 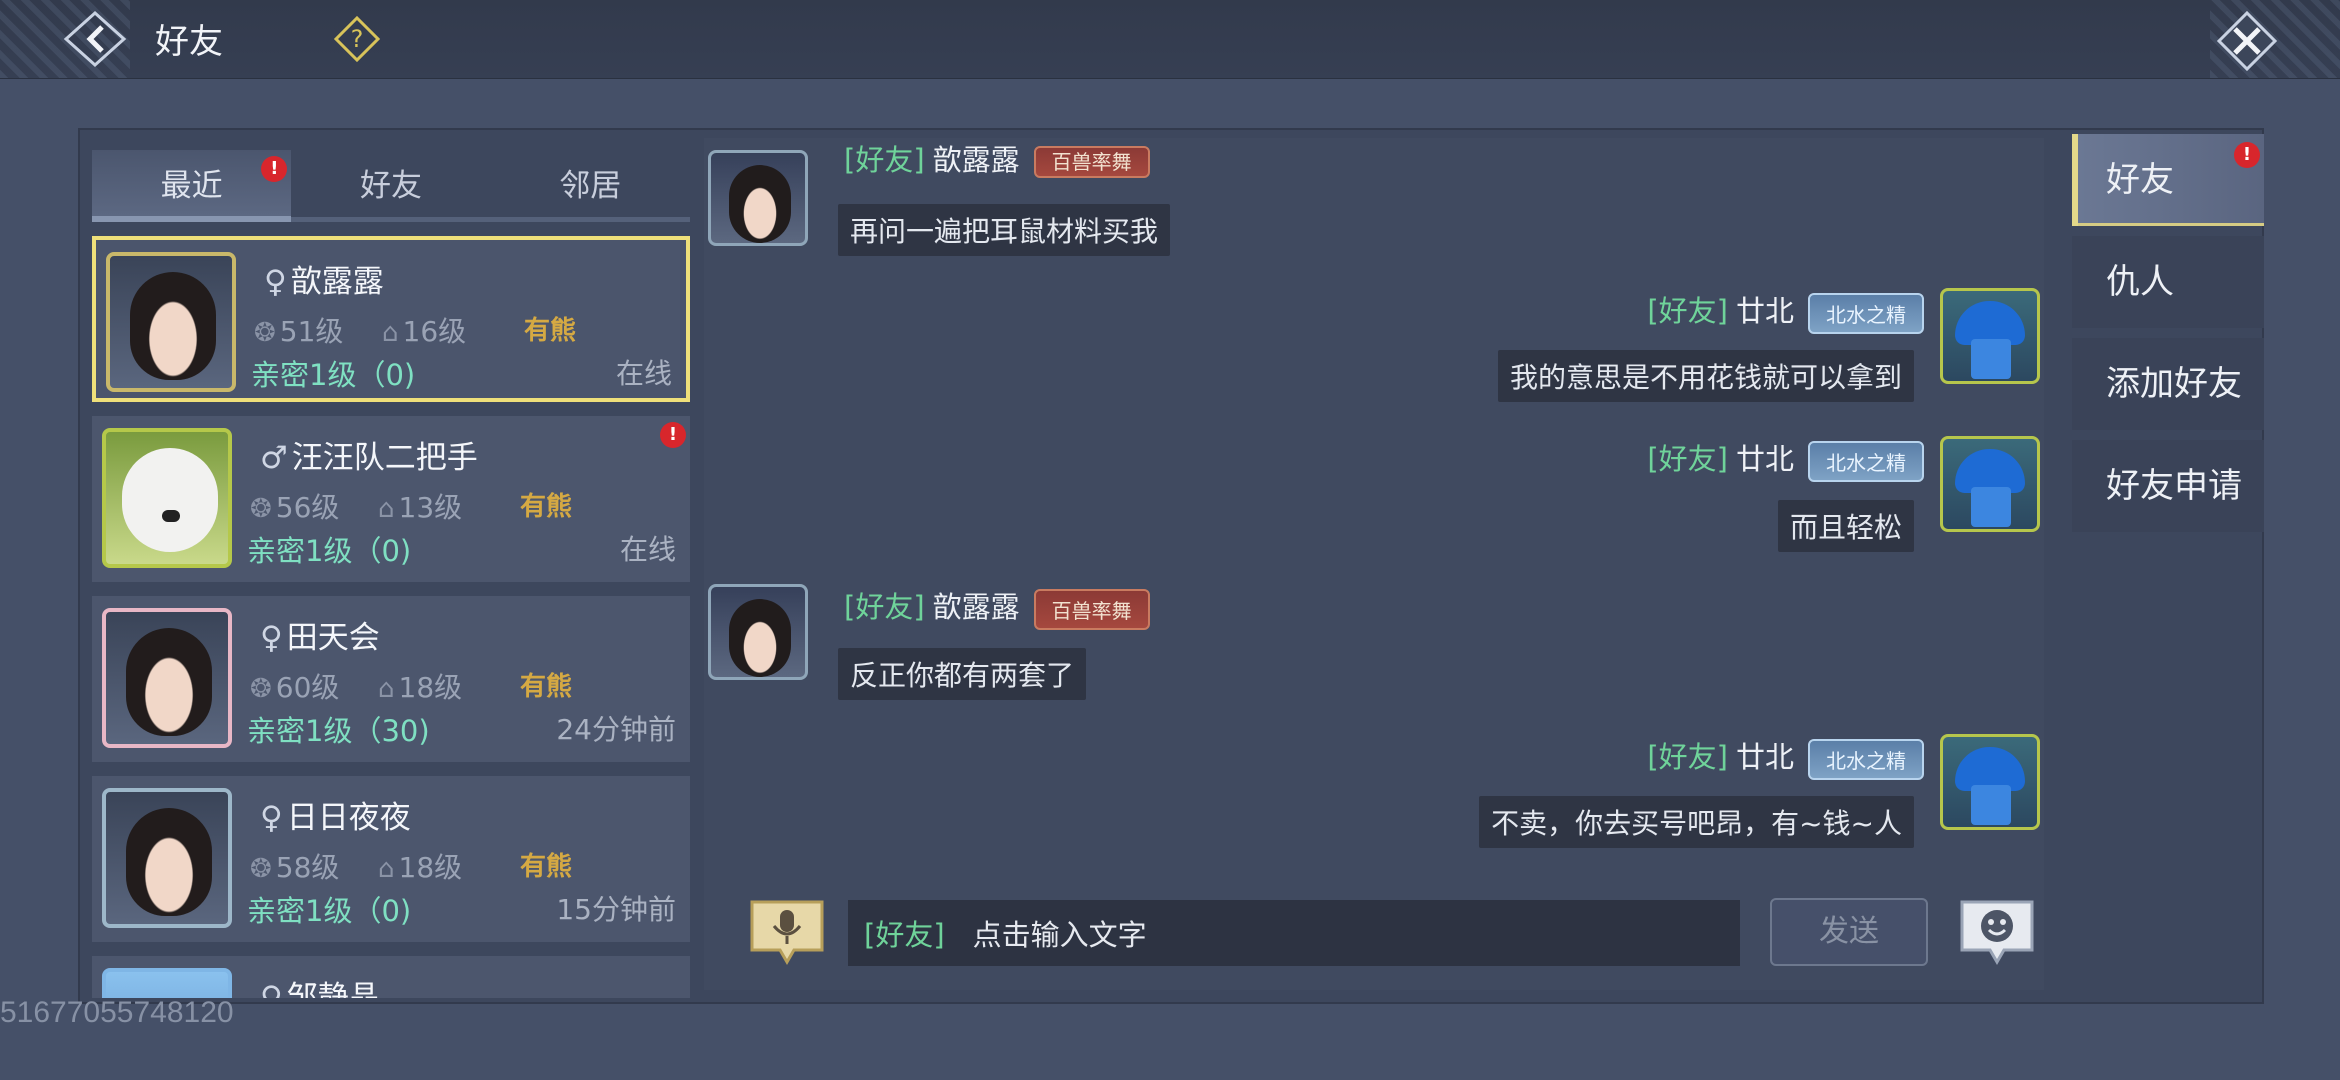 I want to click on online-status: 24分钟前, so click(x=616, y=729).